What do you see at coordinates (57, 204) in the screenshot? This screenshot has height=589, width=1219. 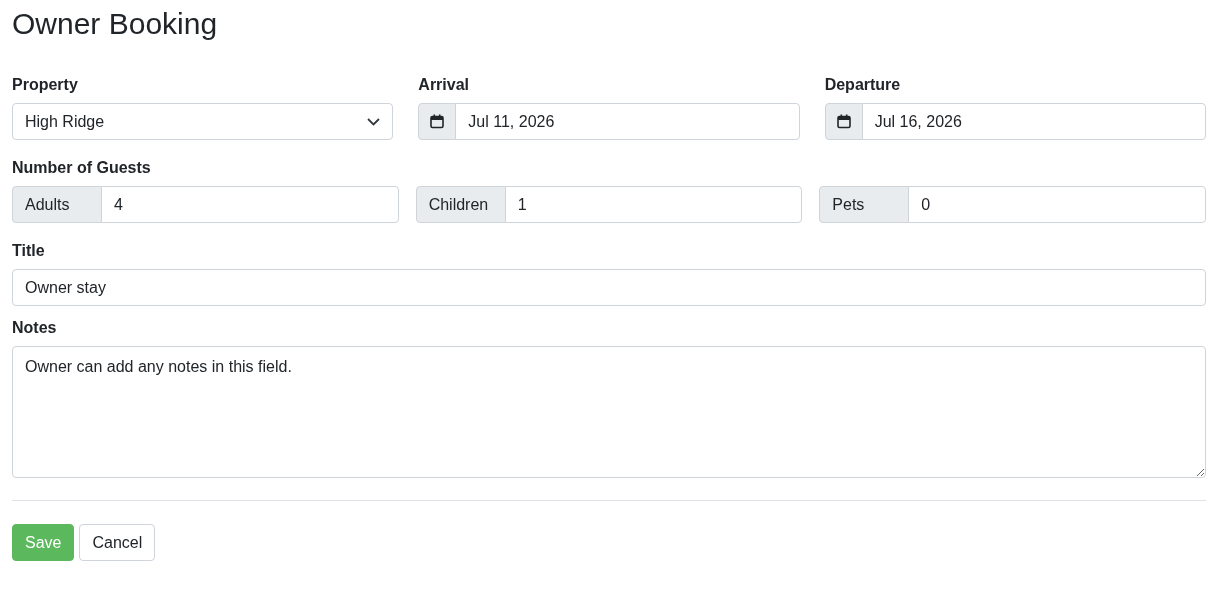 I see `guest-type-label: Adults` at bounding box center [57, 204].